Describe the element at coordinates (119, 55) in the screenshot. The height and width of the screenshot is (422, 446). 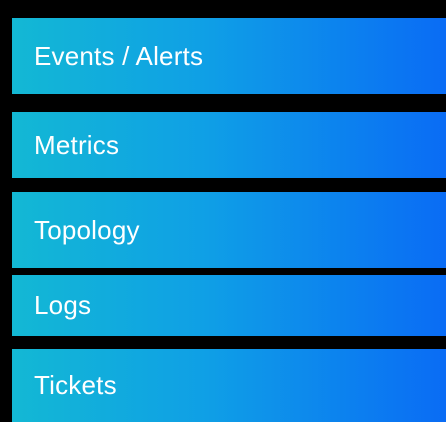
I see `category-label: Events / Alerts` at that location.